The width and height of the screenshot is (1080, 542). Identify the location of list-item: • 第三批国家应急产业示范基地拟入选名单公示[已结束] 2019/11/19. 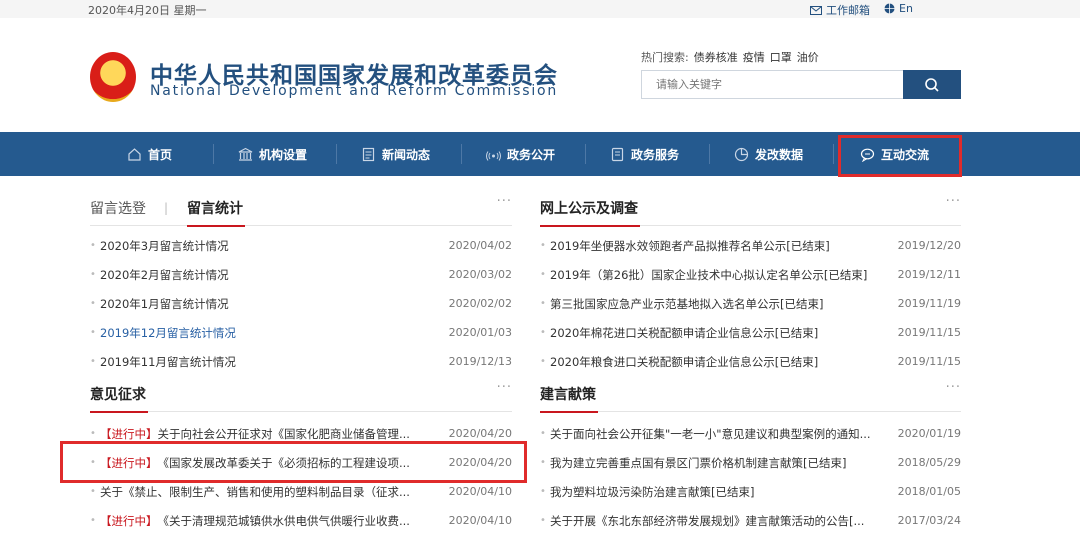
(750, 303).